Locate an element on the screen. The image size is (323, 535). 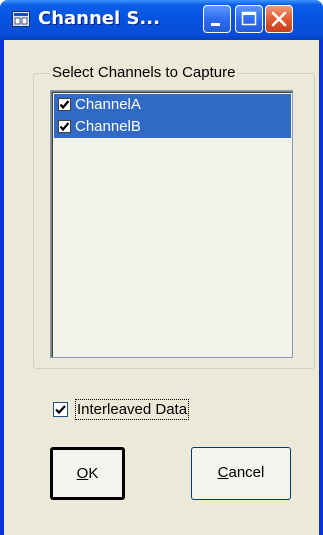
channel-b-label: ChannelB is located at coordinates (108, 126).